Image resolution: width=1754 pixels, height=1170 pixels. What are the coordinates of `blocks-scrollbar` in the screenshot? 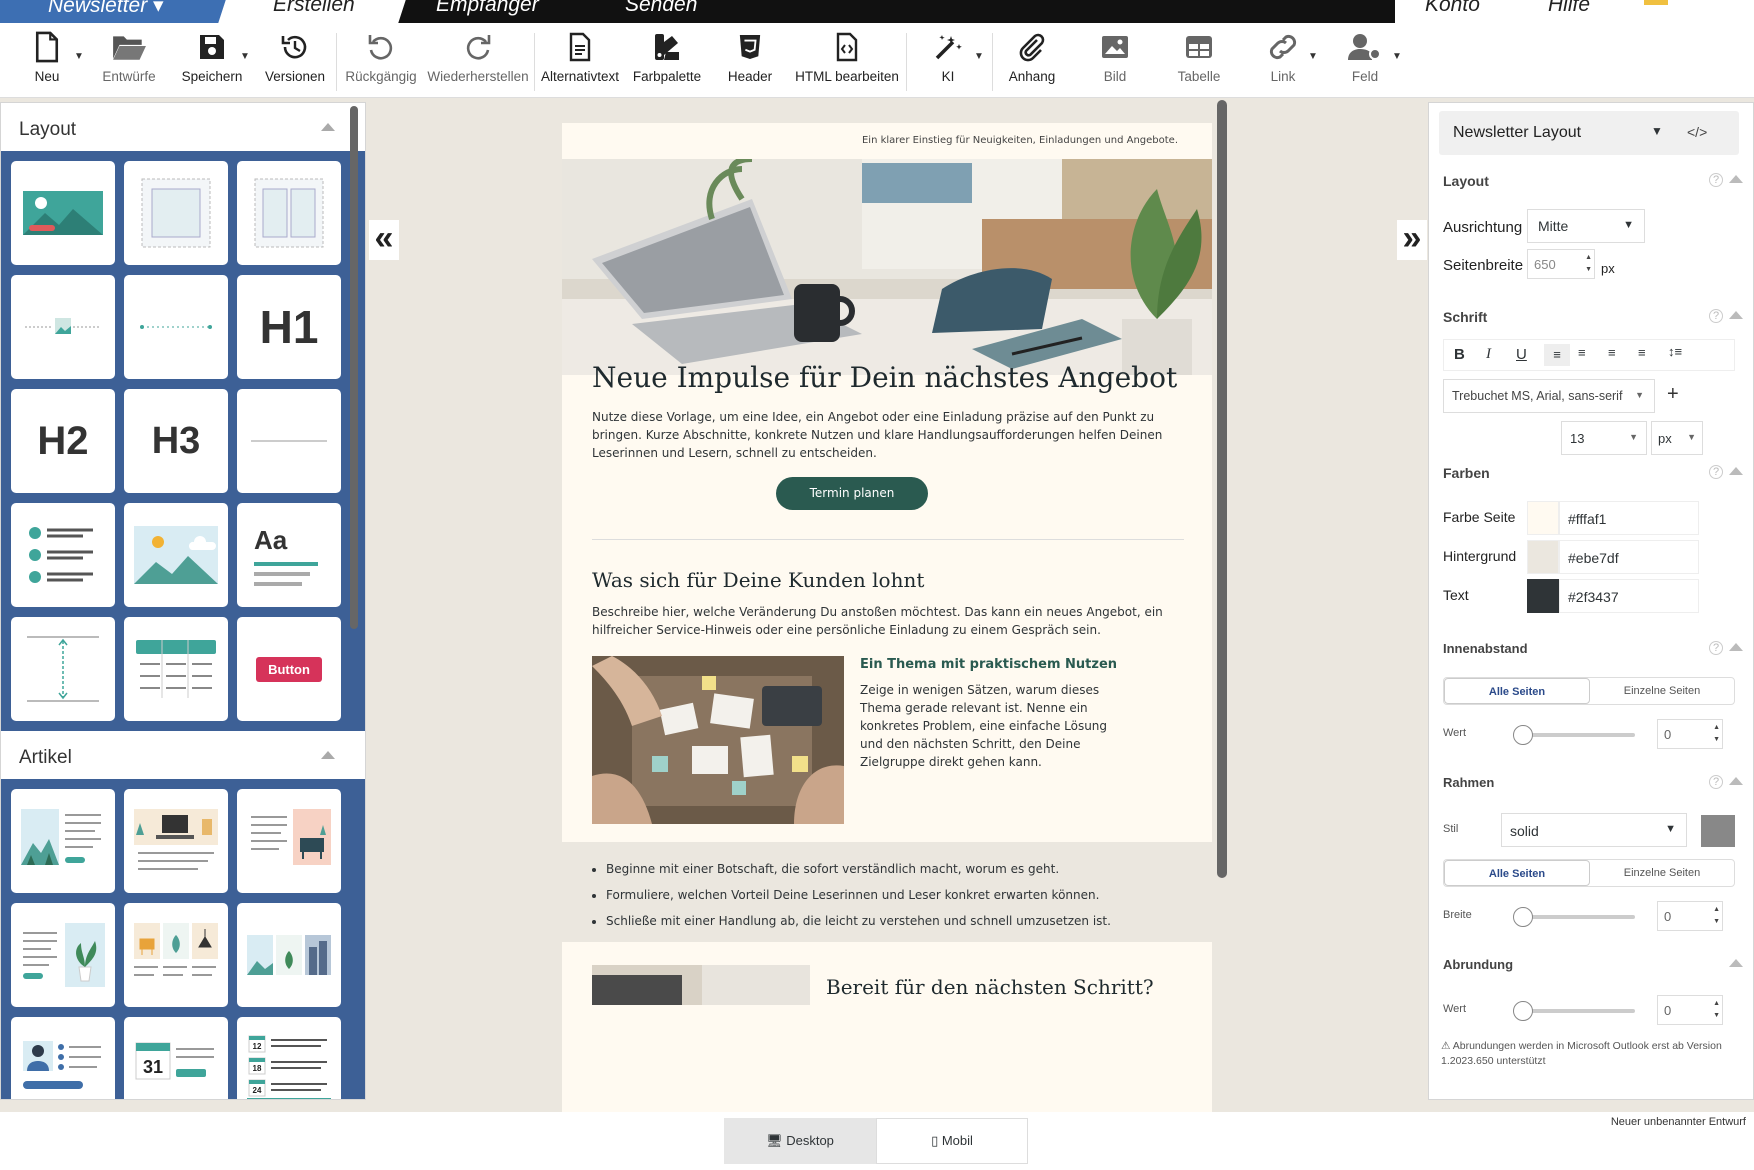 It's located at (354, 367).